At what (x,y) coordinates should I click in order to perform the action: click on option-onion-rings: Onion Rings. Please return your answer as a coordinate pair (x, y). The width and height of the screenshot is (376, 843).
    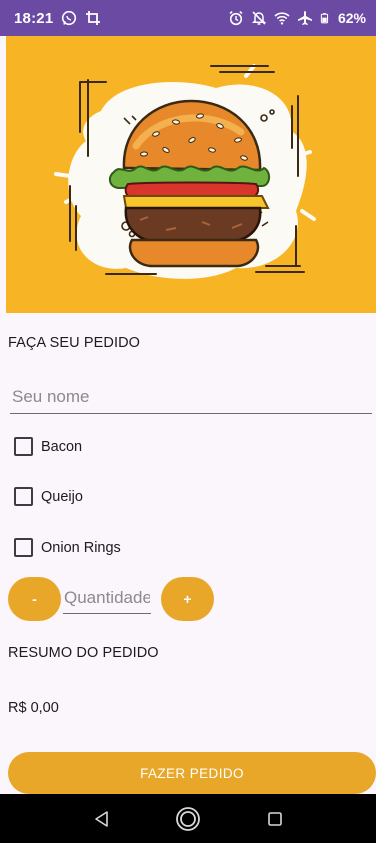
    Looking at the image, I should click on (67, 547).